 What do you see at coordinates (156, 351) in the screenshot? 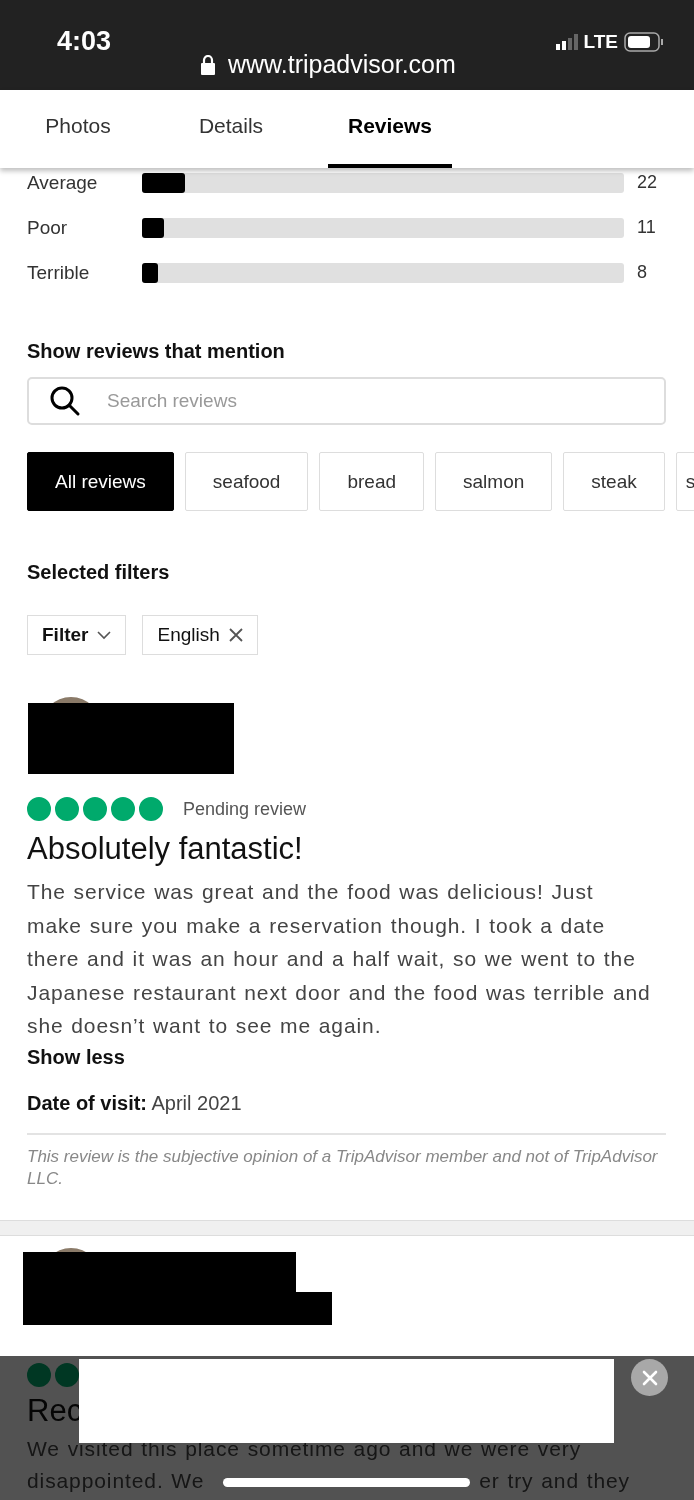
I see `section-heading: Show reviews that mention` at bounding box center [156, 351].